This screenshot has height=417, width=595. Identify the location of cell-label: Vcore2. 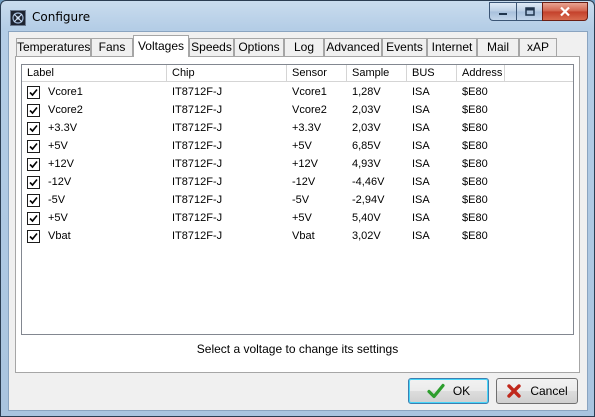
(94, 110).